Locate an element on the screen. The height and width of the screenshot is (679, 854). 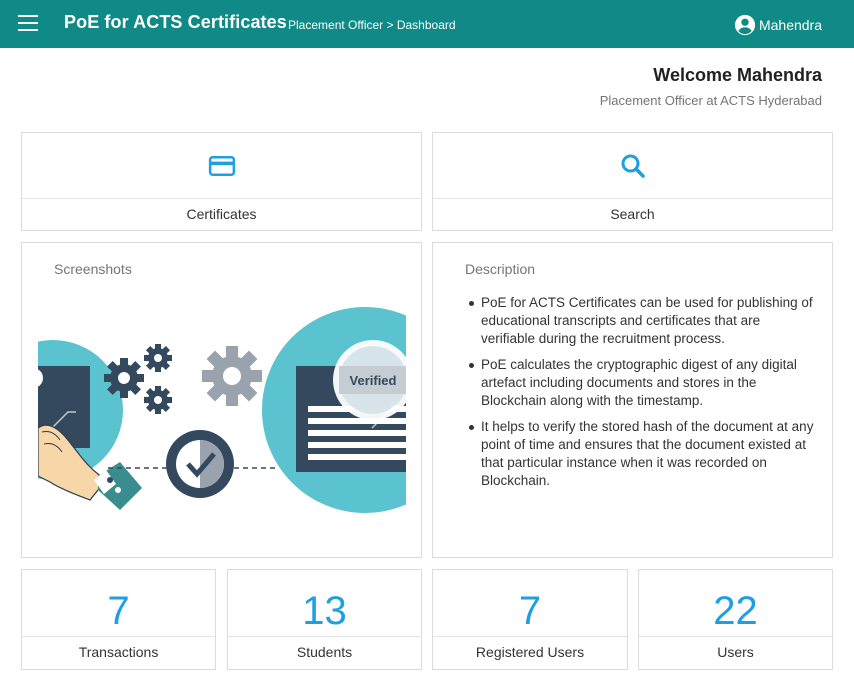
stat-transactions: 7 Transactions is located at coordinates (118, 619).